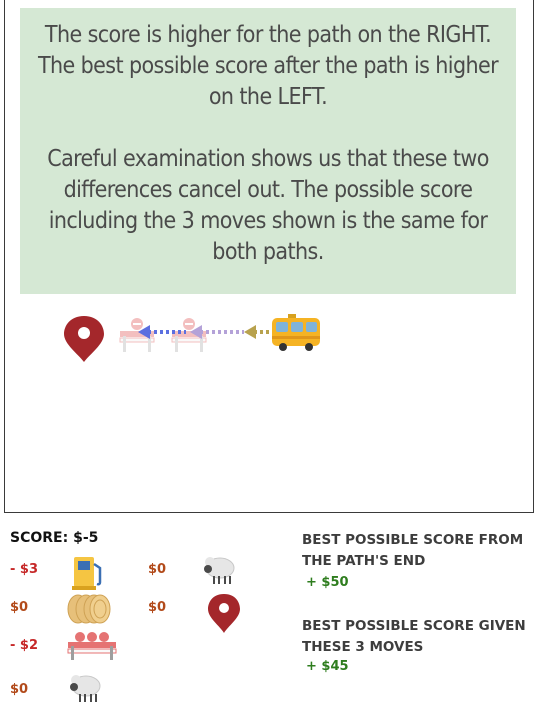  I want to click on coins-icon, so click(89, 609).